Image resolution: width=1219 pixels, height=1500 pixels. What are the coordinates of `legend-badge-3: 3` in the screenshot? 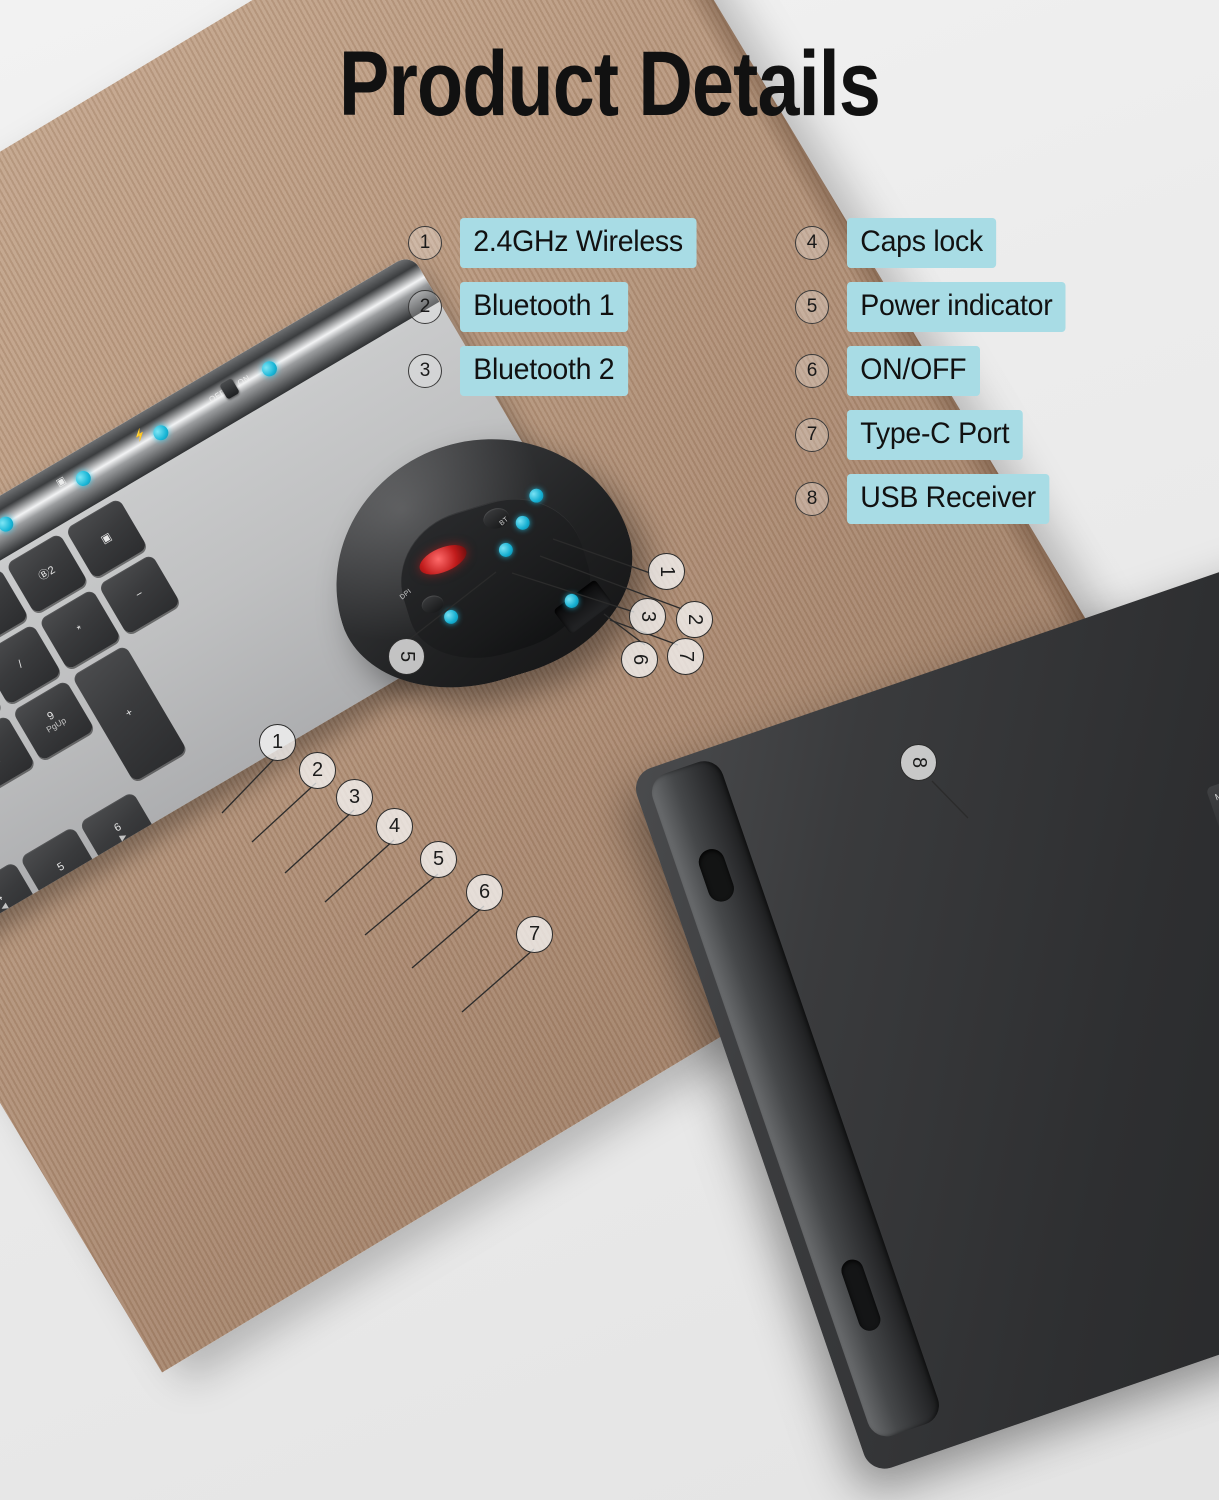 It's located at (425, 371).